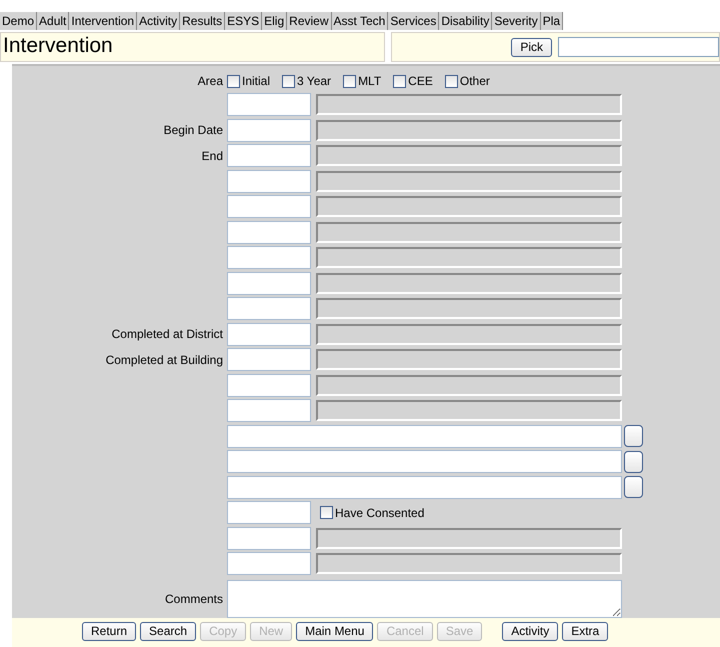  What do you see at coordinates (158, 21) in the screenshot?
I see `tab: Activity` at bounding box center [158, 21].